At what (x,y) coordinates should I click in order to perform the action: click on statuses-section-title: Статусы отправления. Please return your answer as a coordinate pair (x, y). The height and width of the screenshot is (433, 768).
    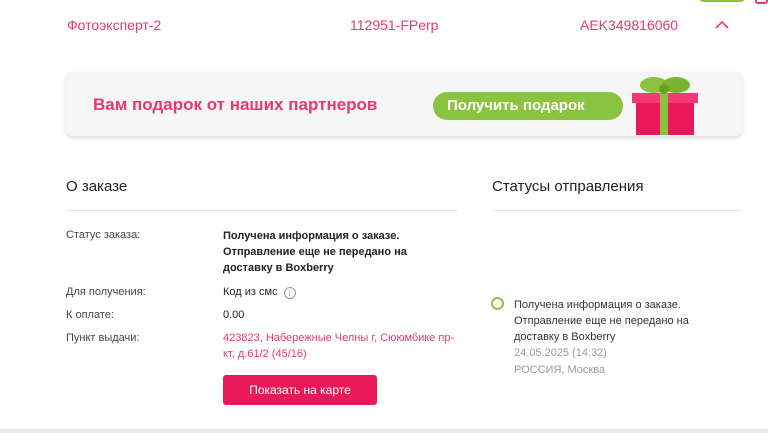
    Looking at the image, I should click on (568, 186).